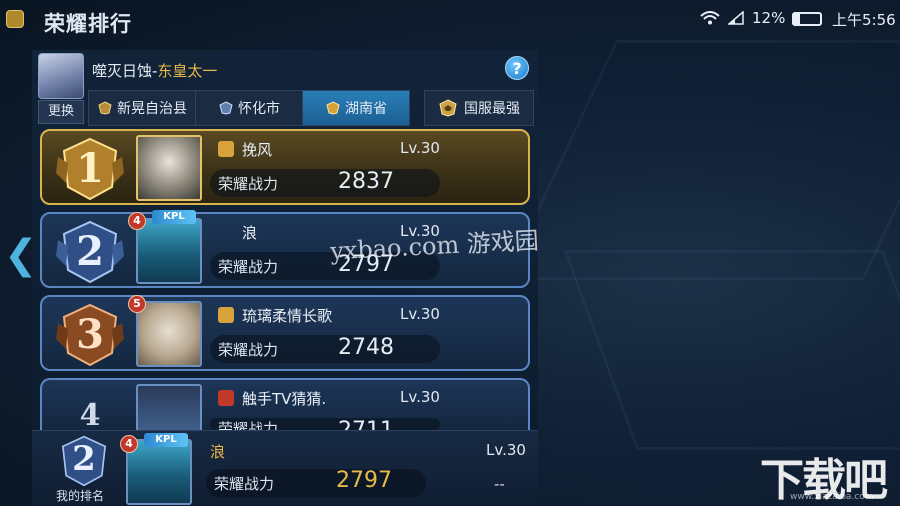 The width and height of the screenshot is (900, 506). Describe the element at coordinates (250, 233) in the screenshot. I see `player-name: 浪` at that location.